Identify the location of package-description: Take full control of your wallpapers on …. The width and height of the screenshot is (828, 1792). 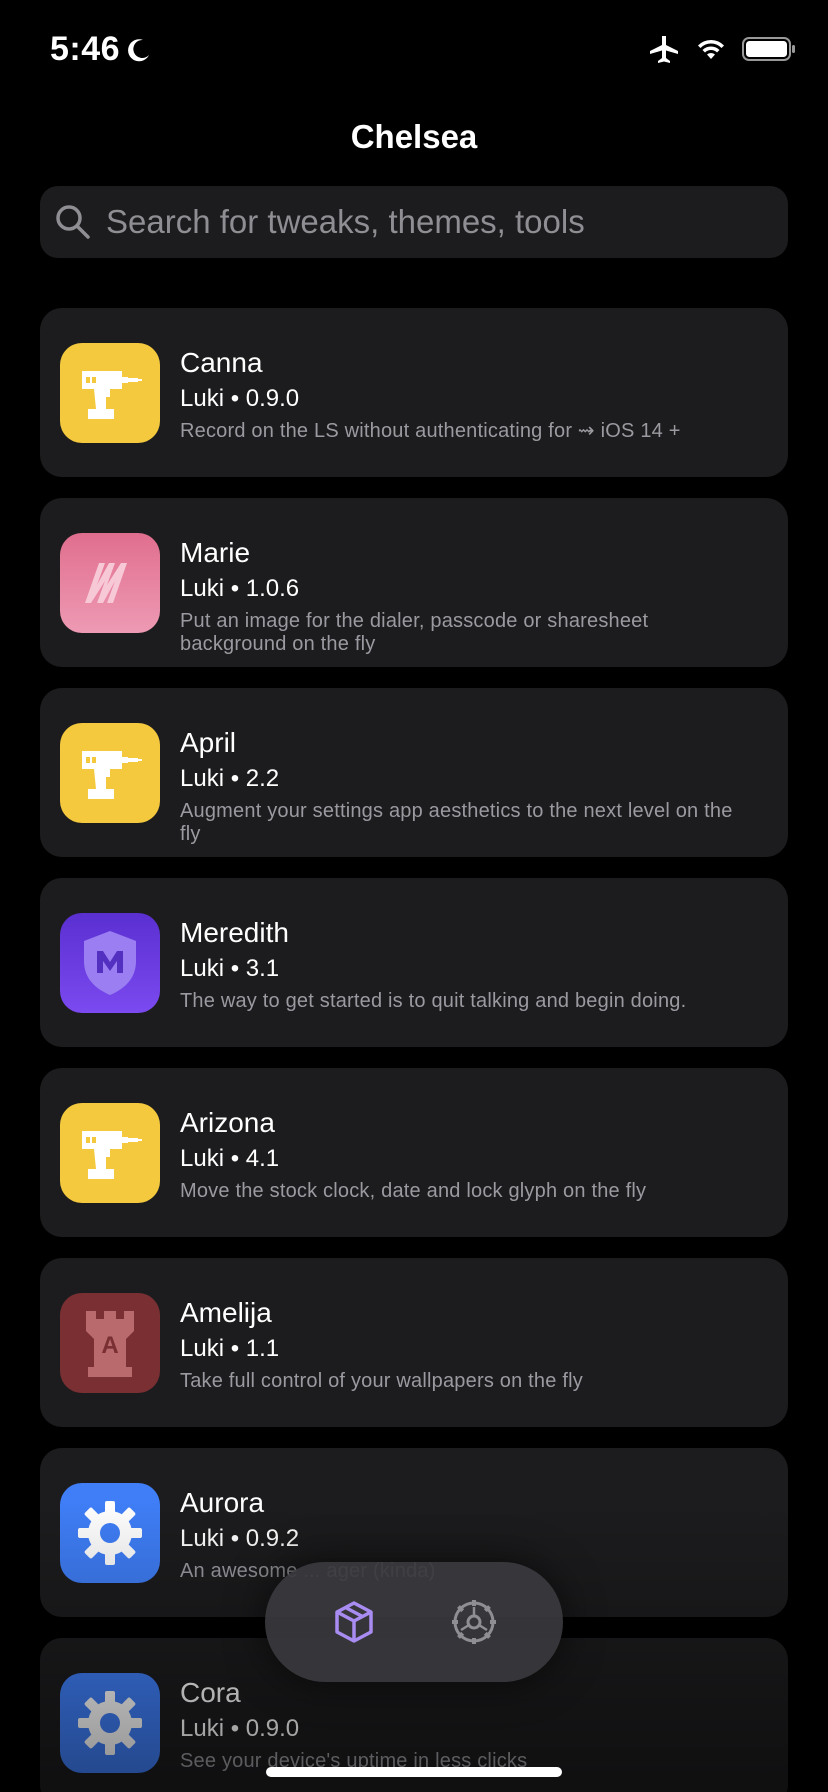
(381, 1381).